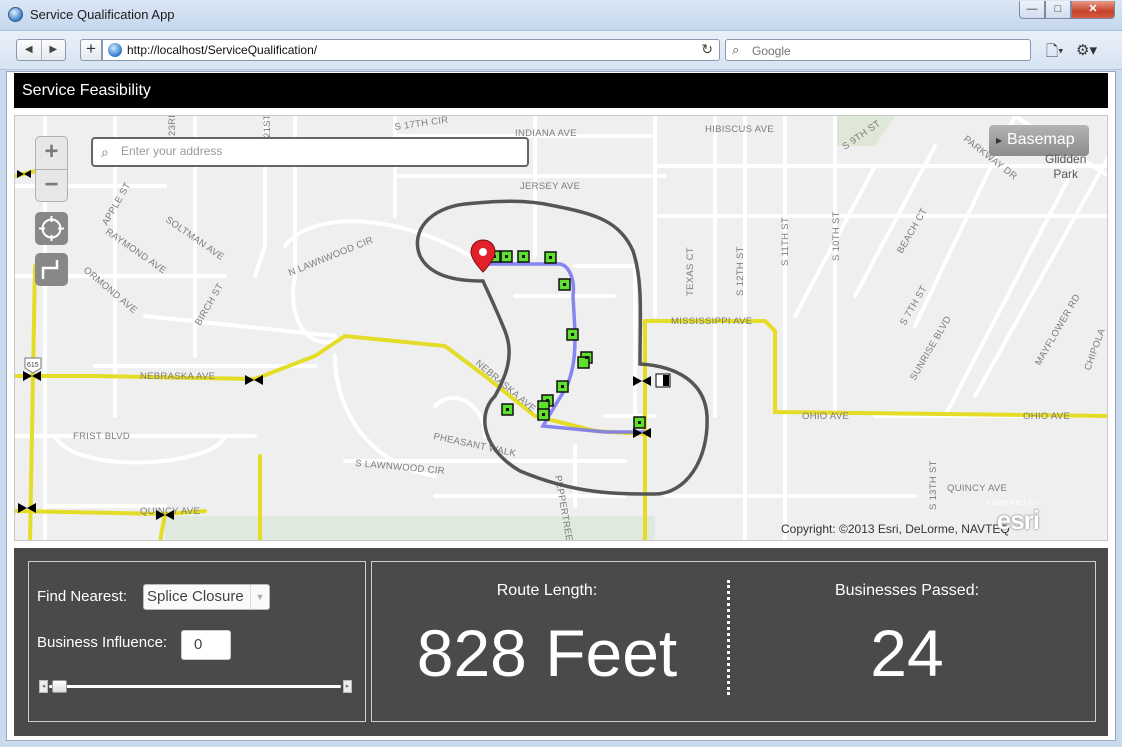 The image size is (1122, 747). Describe the element at coordinates (43, 686) in the screenshot. I see `slider-decrement-button: ◂` at that location.